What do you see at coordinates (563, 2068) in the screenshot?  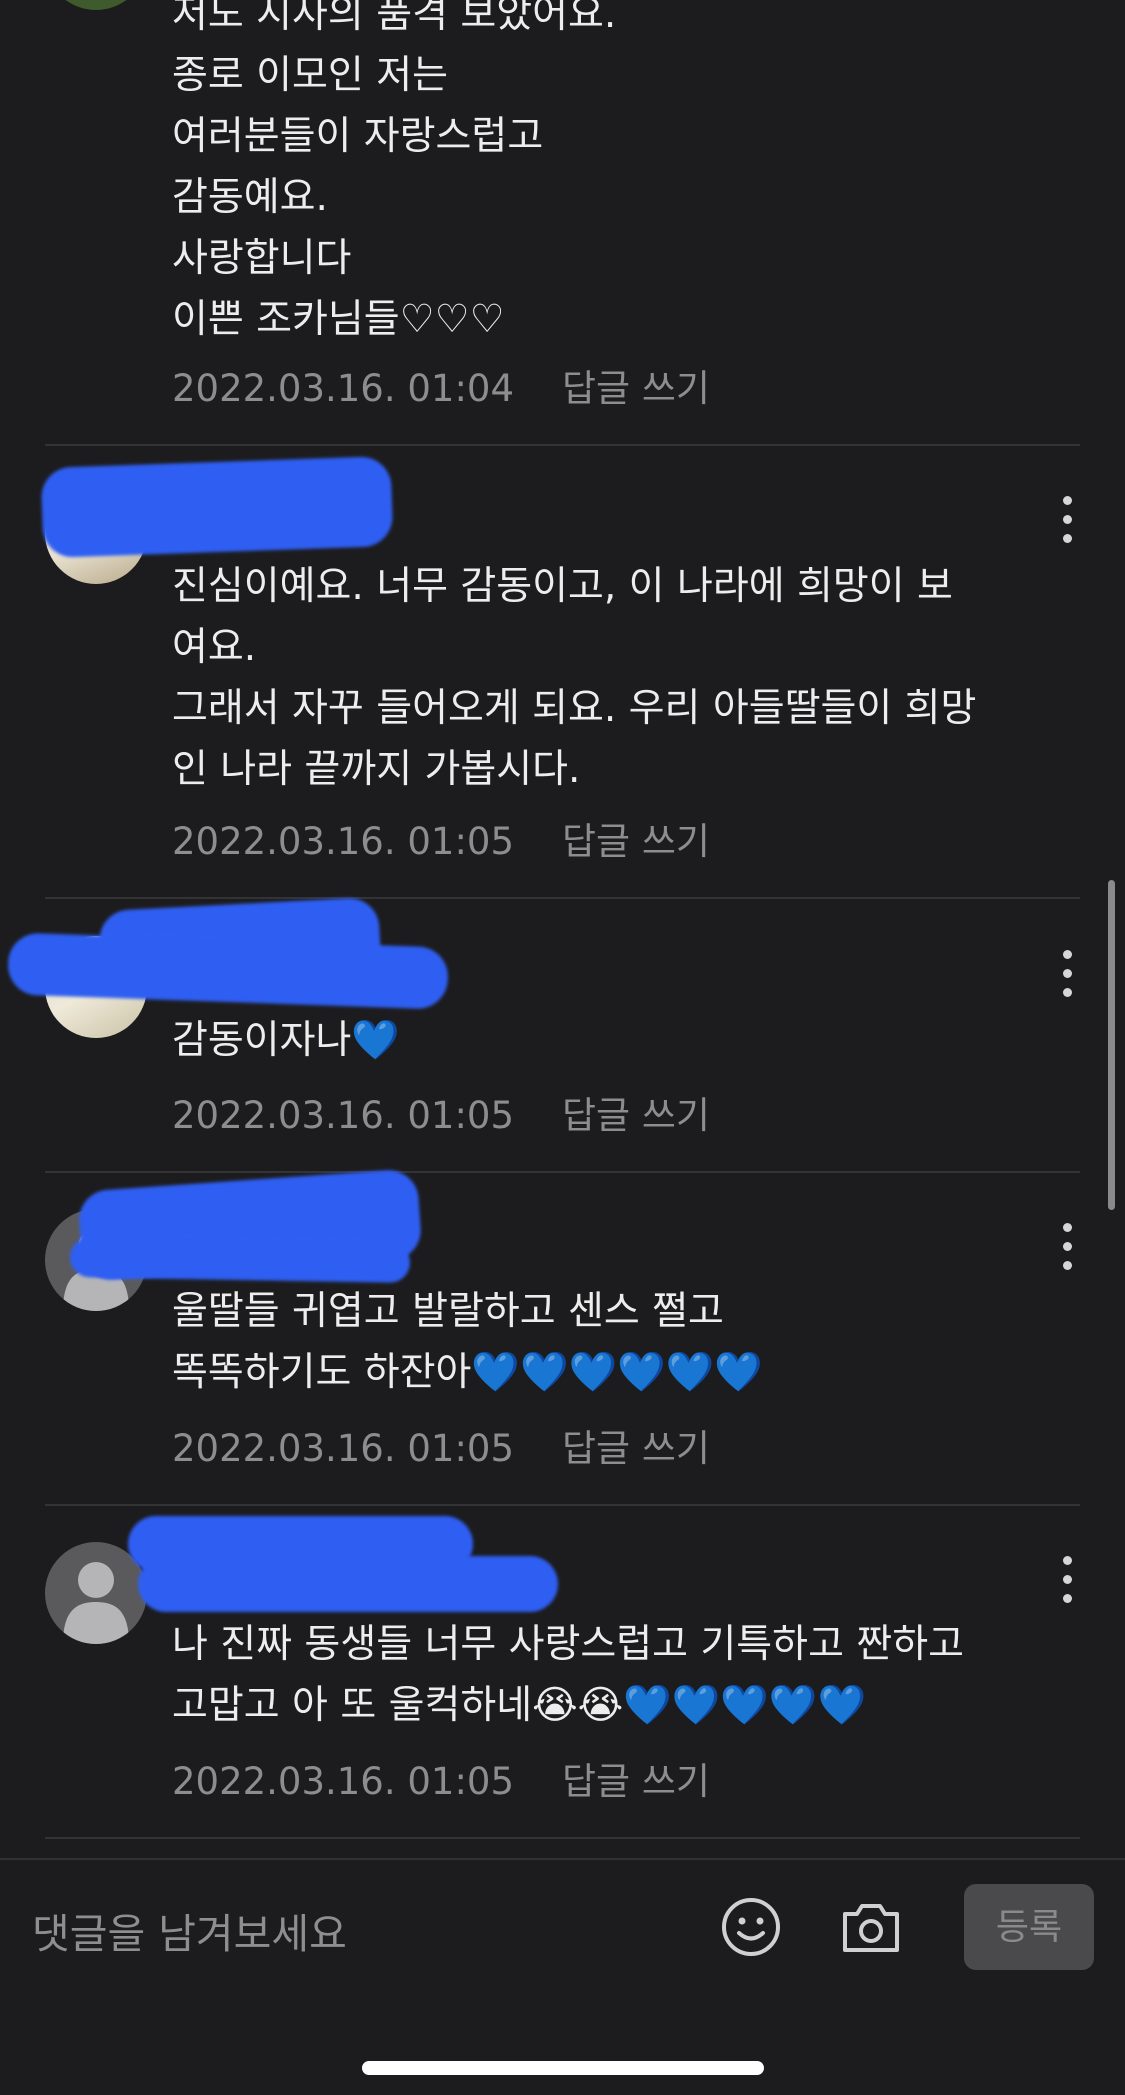 I see `home-indicator` at bounding box center [563, 2068].